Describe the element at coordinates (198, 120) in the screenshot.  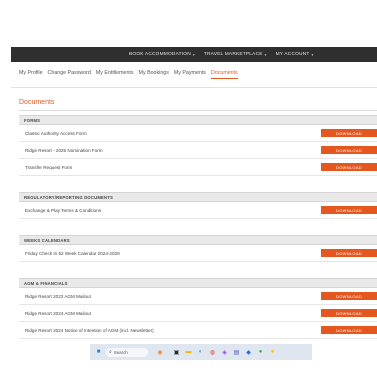
I see `section-heading: FORMS` at that location.